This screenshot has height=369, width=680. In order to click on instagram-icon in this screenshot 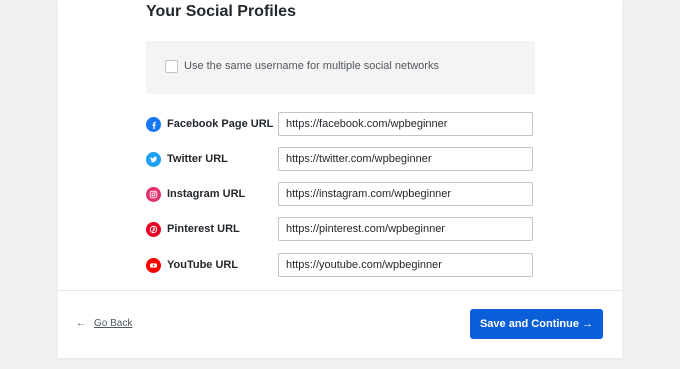, I will do `click(153, 194)`.